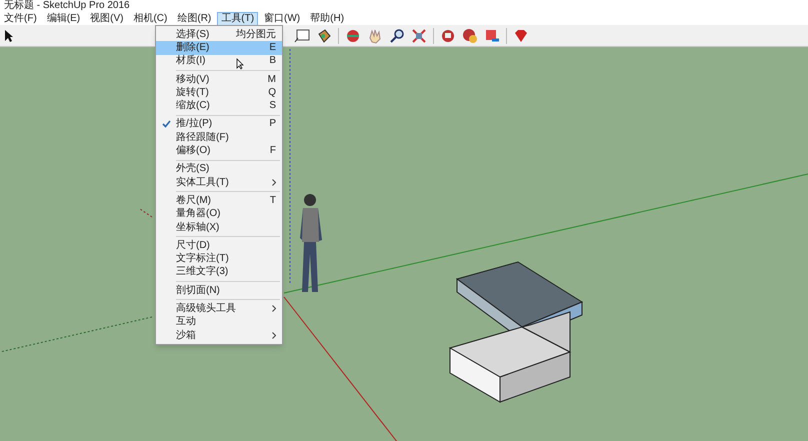  What do you see at coordinates (219, 106) in the screenshot?
I see `menu-item: 缩放(C) S` at bounding box center [219, 106].